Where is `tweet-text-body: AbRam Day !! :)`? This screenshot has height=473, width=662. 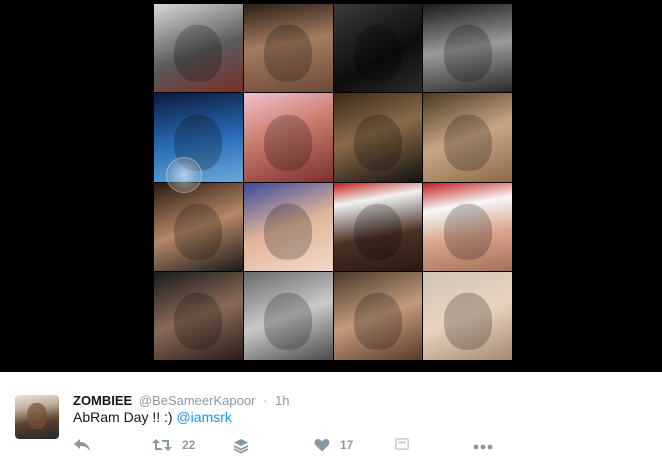 tweet-text-body: AbRam Day !! :) is located at coordinates (125, 417).